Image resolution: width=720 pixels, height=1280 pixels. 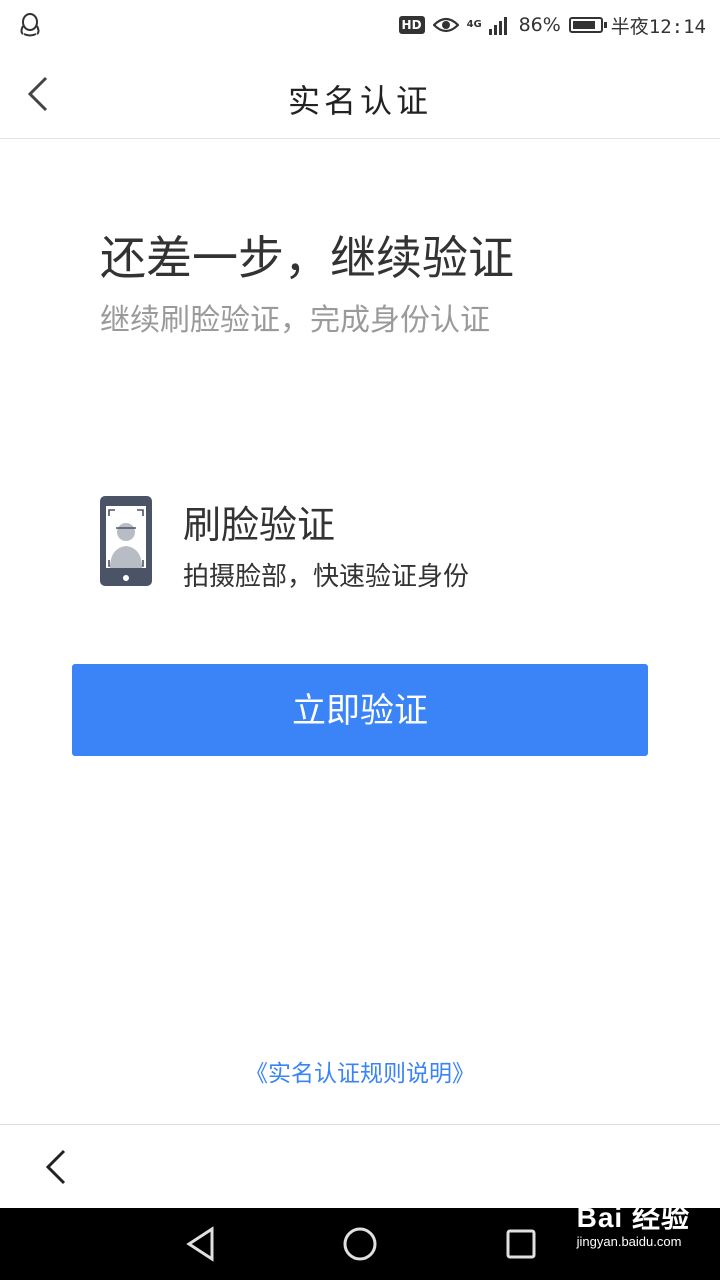 I want to click on hd-badge: HD, so click(x=411, y=25).